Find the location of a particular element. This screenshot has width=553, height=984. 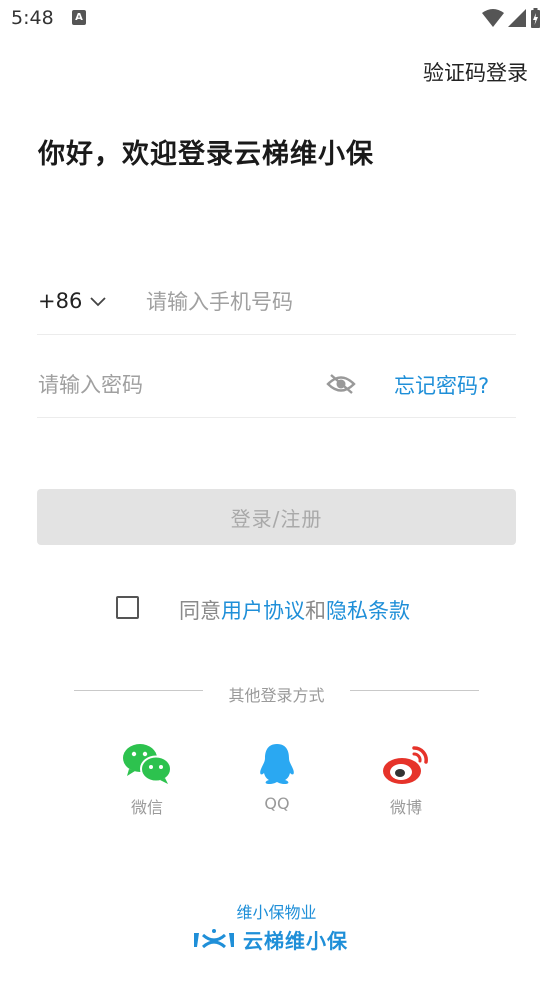

weibo-icon is located at coordinates (405, 765).